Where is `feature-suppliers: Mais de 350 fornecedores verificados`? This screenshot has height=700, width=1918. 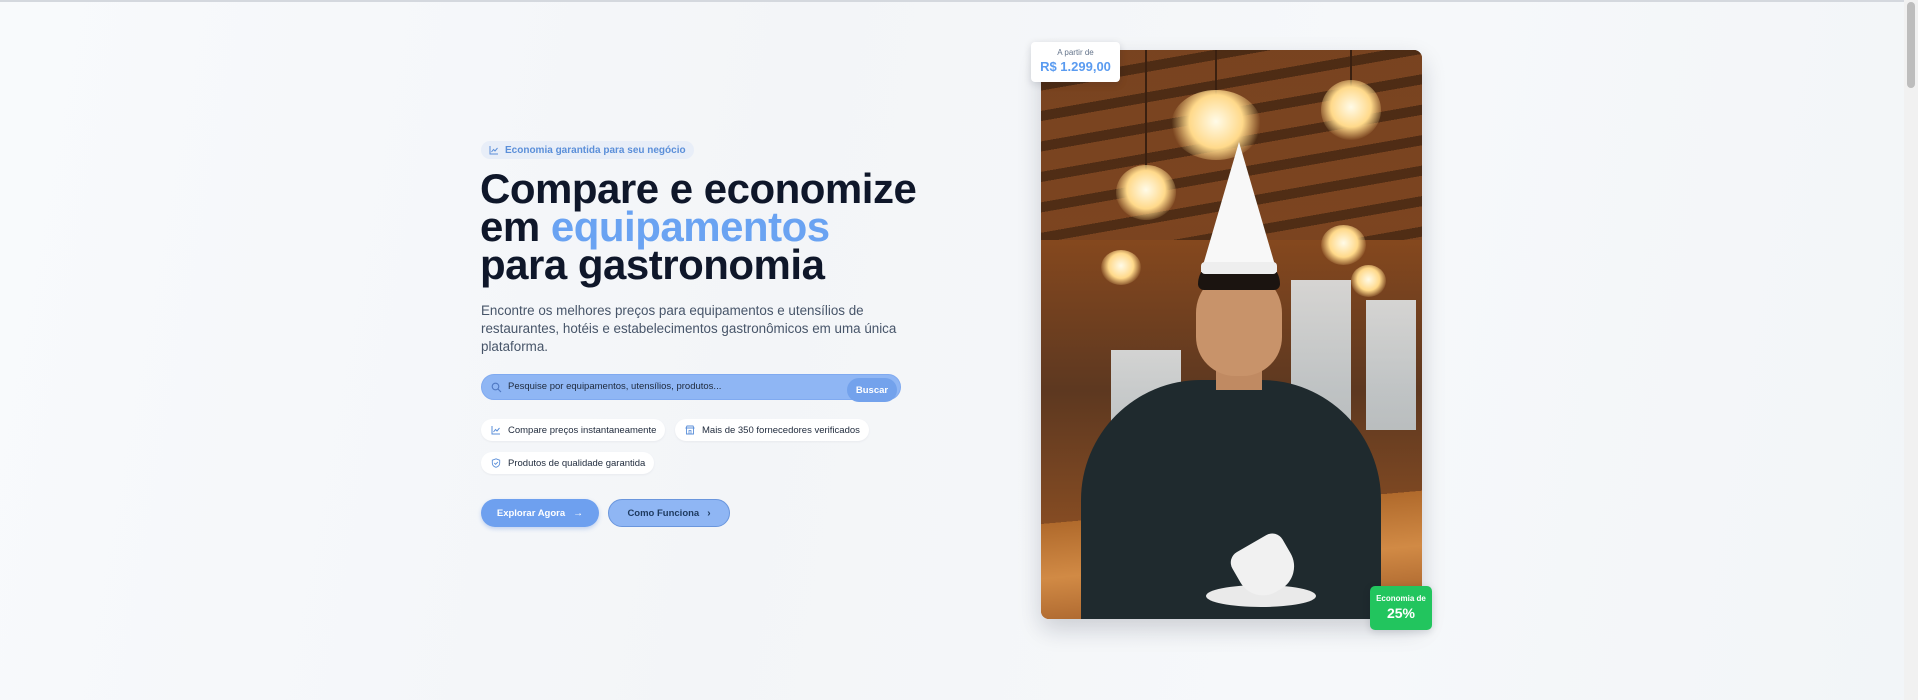 feature-suppliers: Mais de 350 fornecedores verificados is located at coordinates (772, 430).